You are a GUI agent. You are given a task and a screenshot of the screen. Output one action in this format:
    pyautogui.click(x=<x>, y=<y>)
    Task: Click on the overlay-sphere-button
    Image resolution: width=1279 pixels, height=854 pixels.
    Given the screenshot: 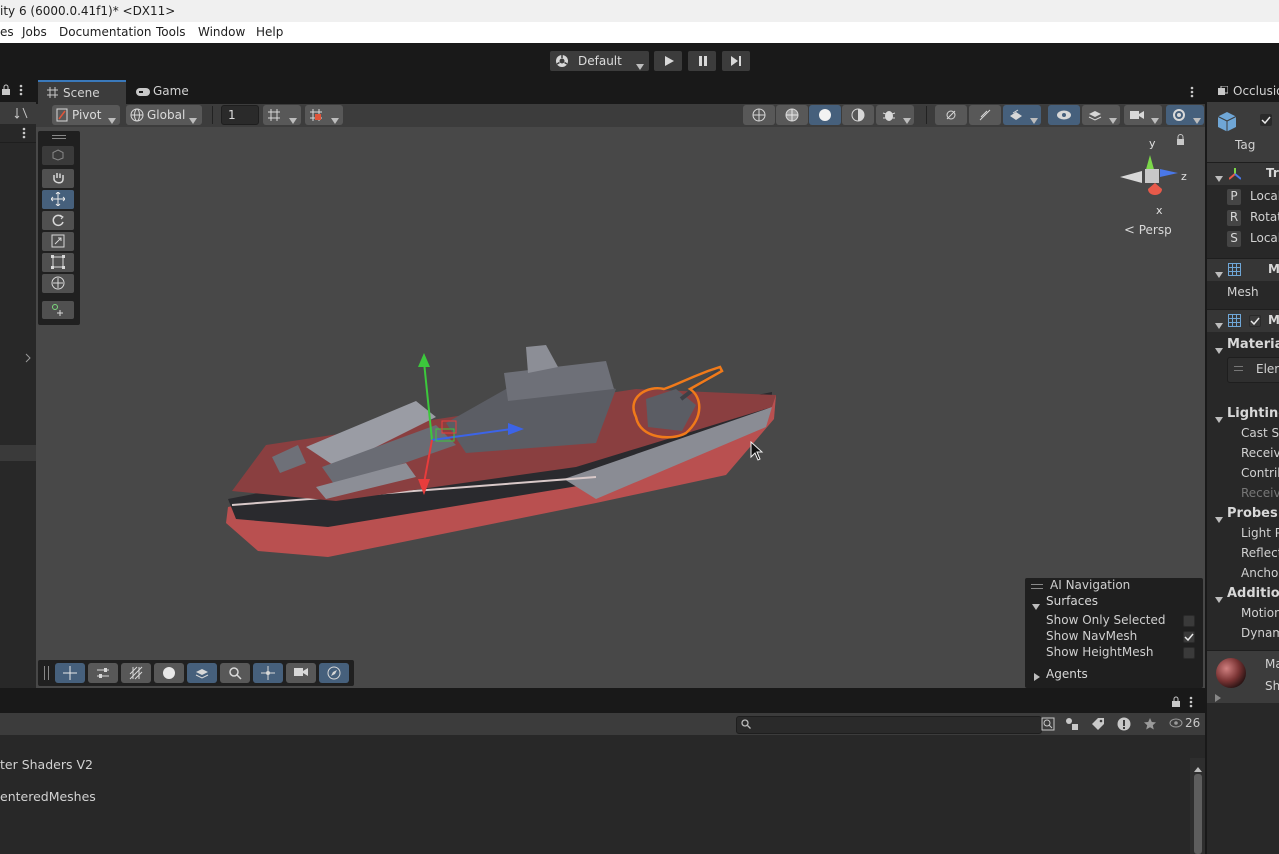 What is the action you would take?
    pyautogui.click(x=169, y=673)
    